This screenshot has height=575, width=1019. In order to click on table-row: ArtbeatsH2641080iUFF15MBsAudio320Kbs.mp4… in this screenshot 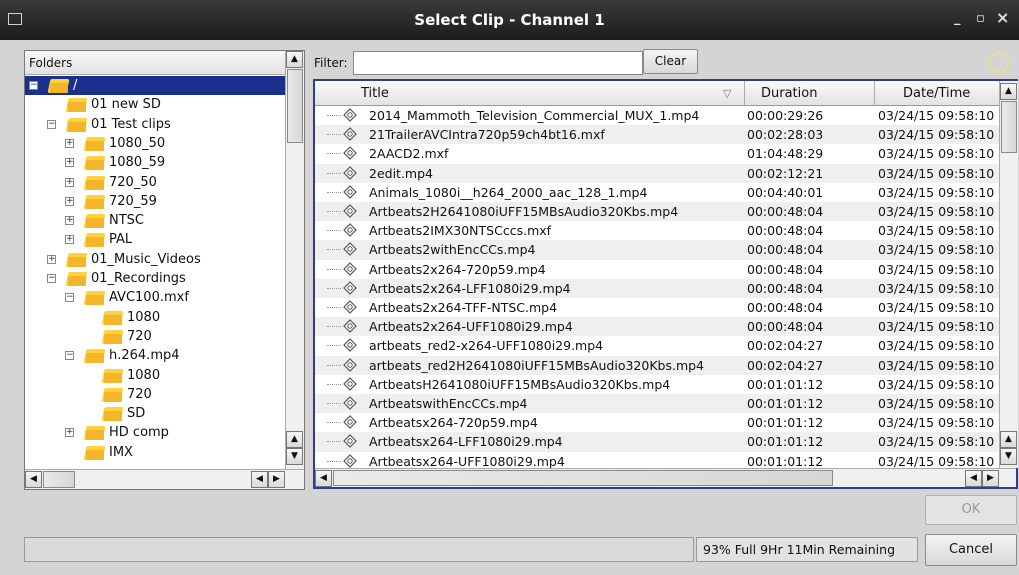, I will do `click(657, 384)`.